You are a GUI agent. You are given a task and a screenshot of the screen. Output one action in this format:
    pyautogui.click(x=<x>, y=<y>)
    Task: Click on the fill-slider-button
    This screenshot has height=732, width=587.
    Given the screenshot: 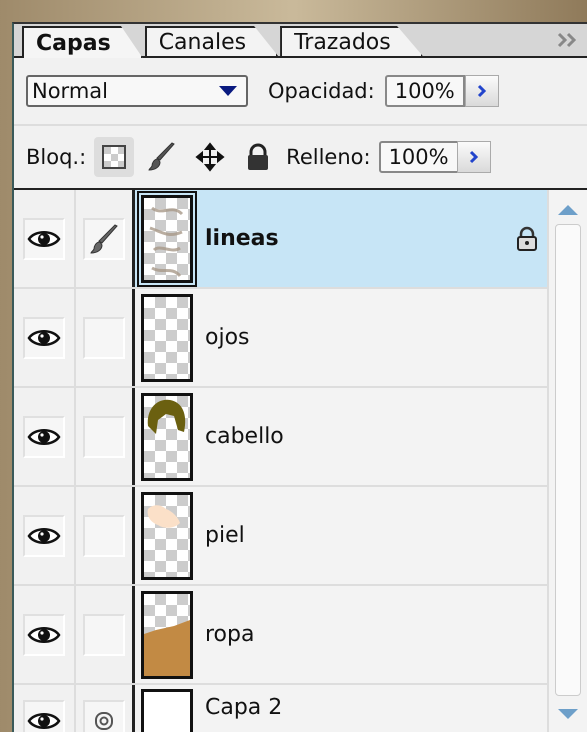 What is the action you would take?
    pyautogui.click(x=473, y=157)
    